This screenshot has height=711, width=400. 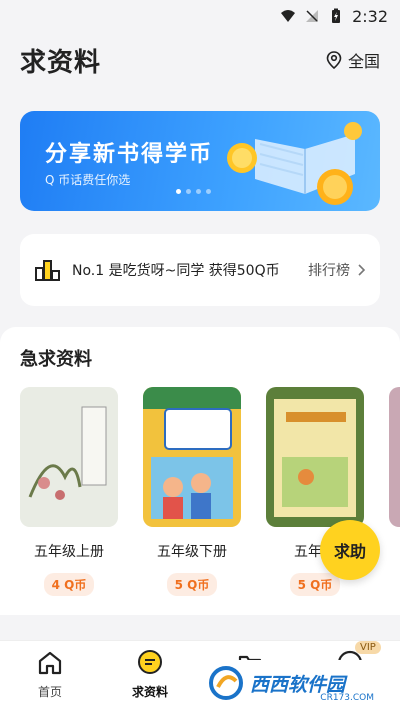 What do you see at coordinates (69, 584) in the screenshot?
I see `reward-badge: 4 Q币` at bounding box center [69, 584].